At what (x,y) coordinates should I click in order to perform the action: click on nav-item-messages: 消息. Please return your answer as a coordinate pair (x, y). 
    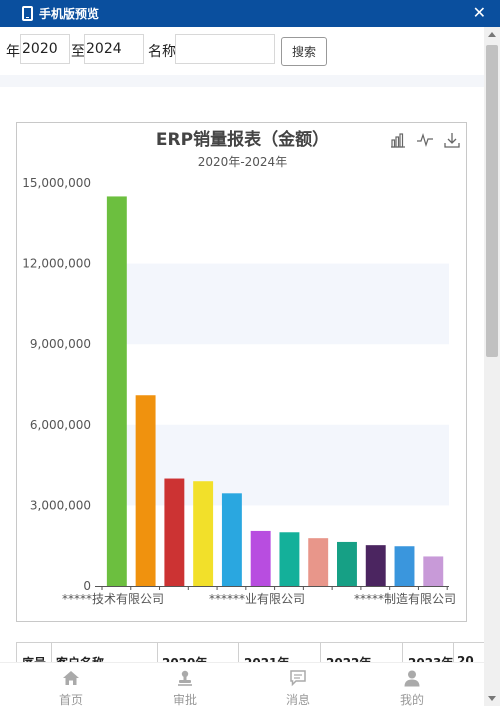
    Looking at the image, I should click on (298, 684).